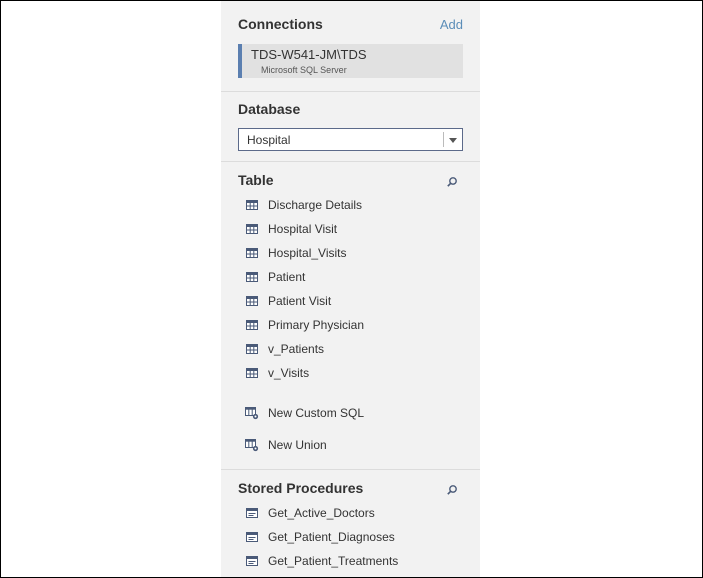 The height and width of the screenshot is (578, 703). Describe the element at coordinates (355, 301) in the screenshot. I see `table-item-patient-visit: Patient Visit` at that location.